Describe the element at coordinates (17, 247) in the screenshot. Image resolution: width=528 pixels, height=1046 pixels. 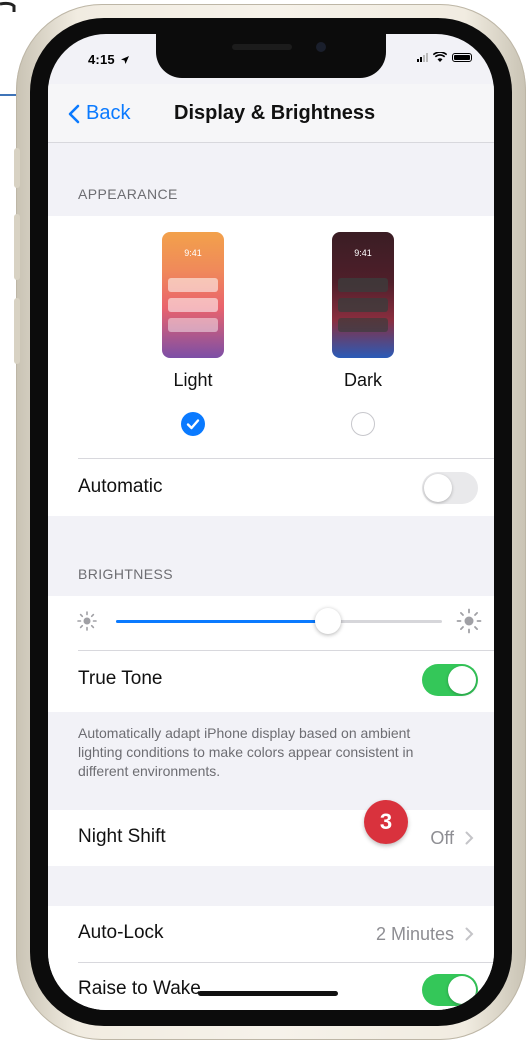
I see `side-button-volume-up` at that location.